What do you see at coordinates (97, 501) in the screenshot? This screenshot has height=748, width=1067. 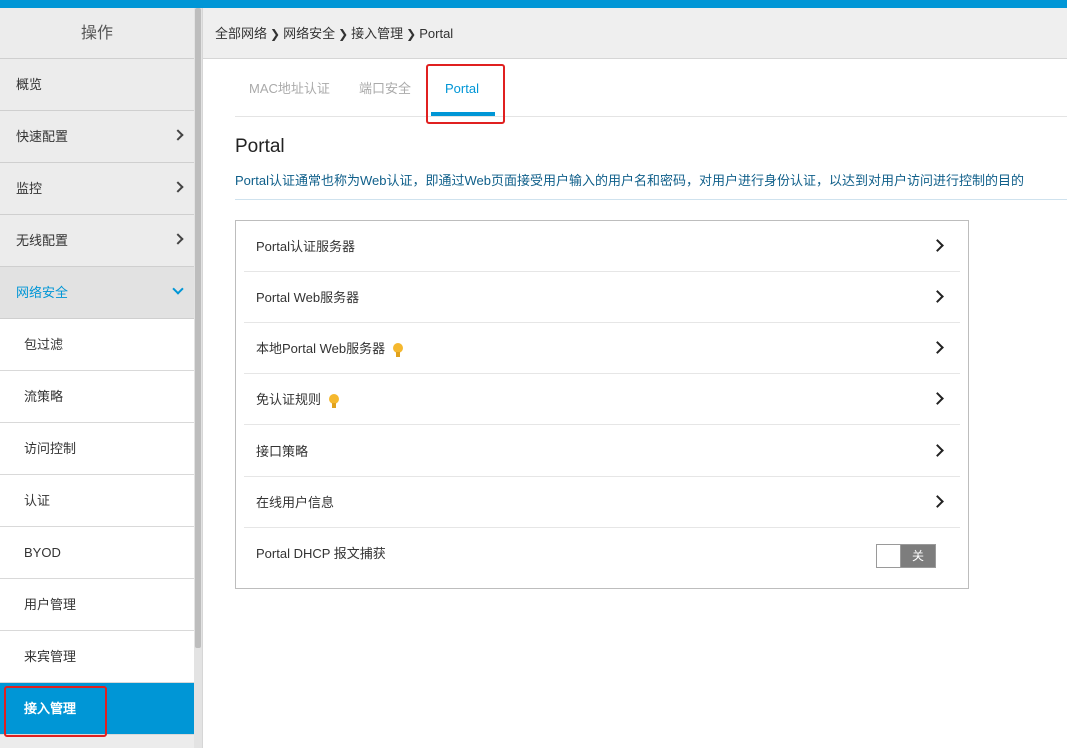 I see `sidebar-subitem-authentication: 认证` at bounding box center [97, 501].